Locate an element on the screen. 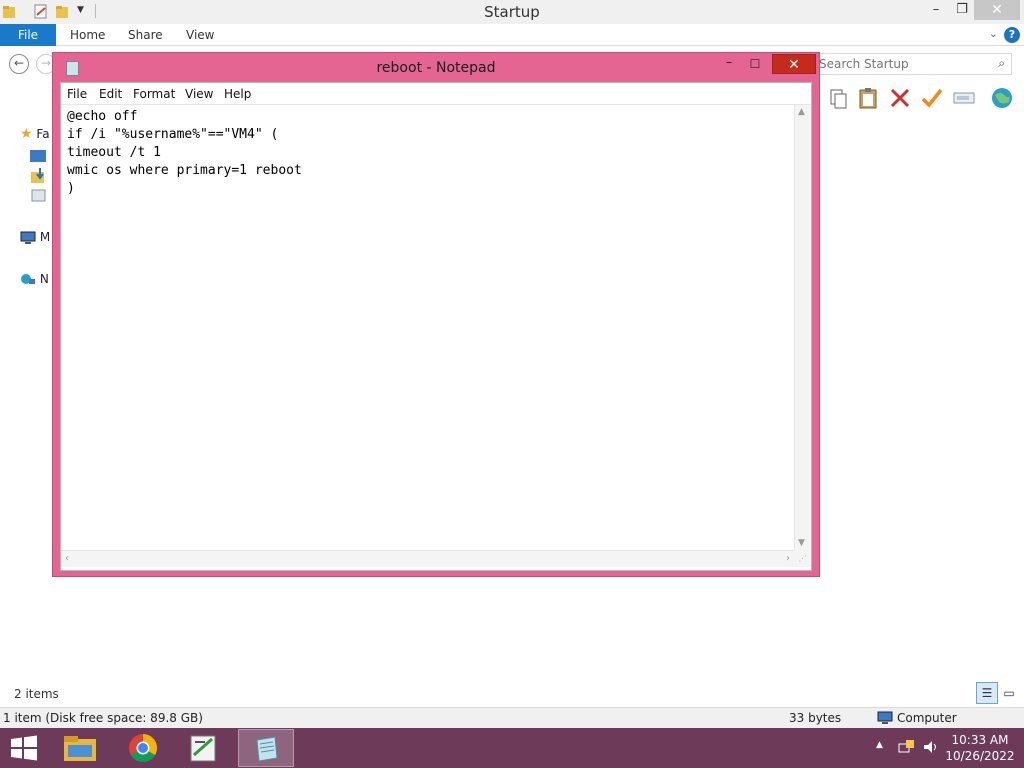  taskbar: ▲ 10:33 AM 10/26/2022 is located at coordinates (512, 748).